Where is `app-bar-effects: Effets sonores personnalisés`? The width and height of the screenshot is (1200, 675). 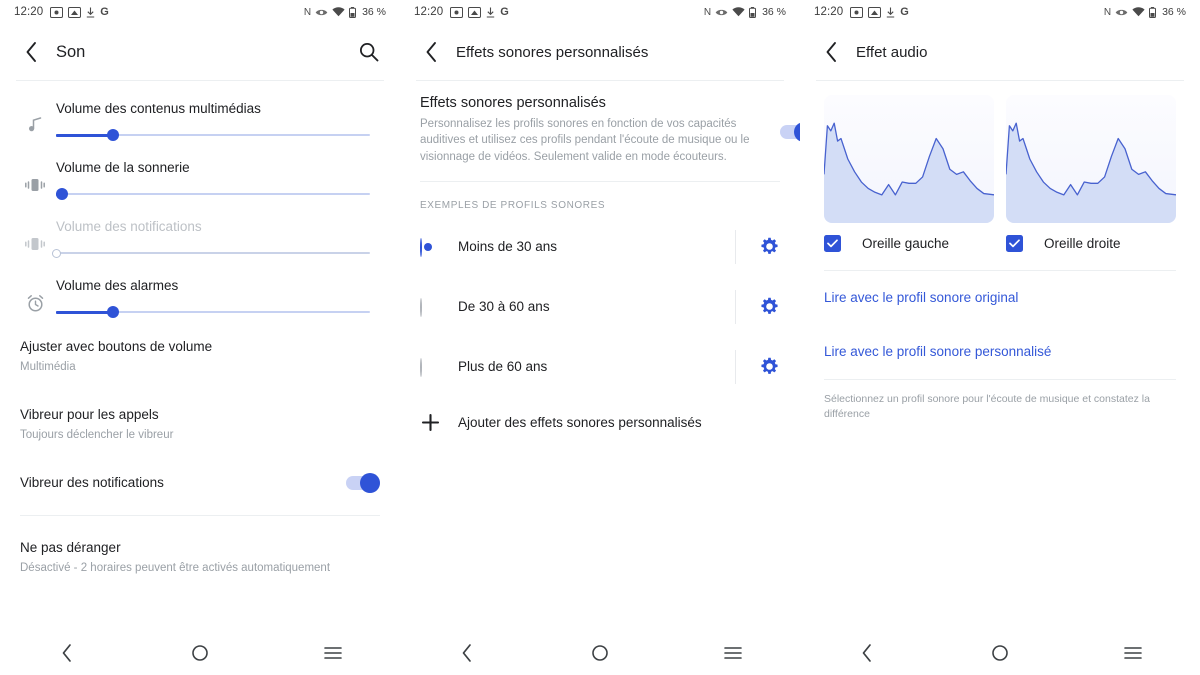
app-bar-effects: Effets sonores personnalisés is located at coordinates (600, 52).